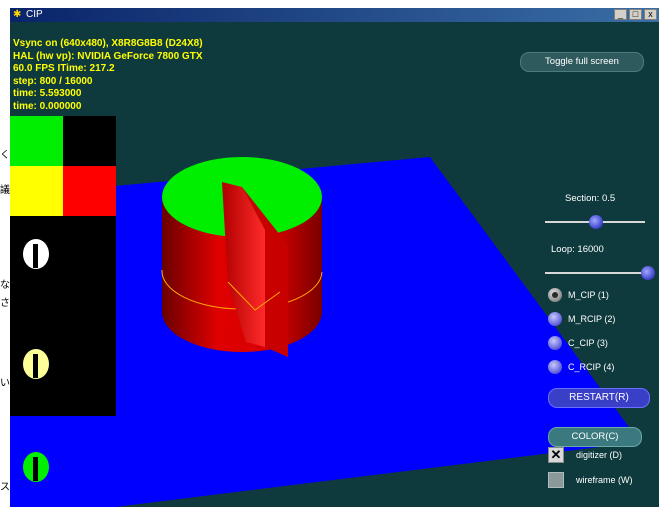  I want to click on mini-cylinder-white, so click(36, 254).